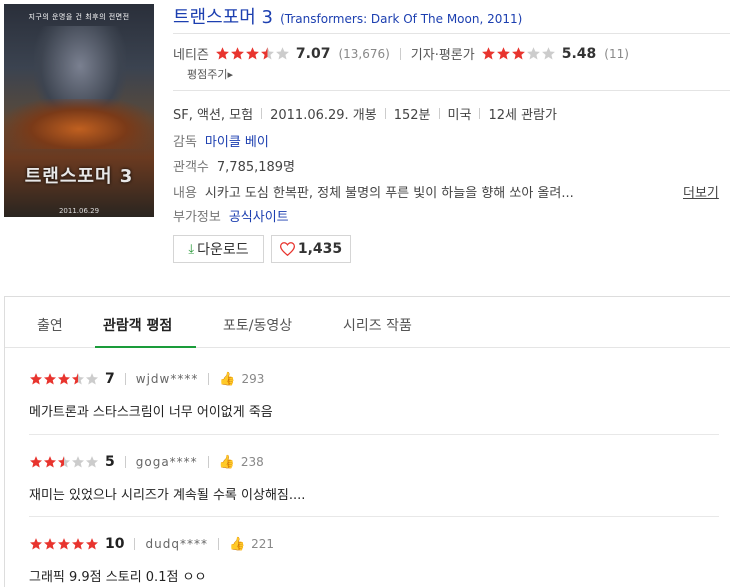  Describe the element at coordinates (259, 215) in the screenshot. I see `official-site-link: 공식사이트` at that location.